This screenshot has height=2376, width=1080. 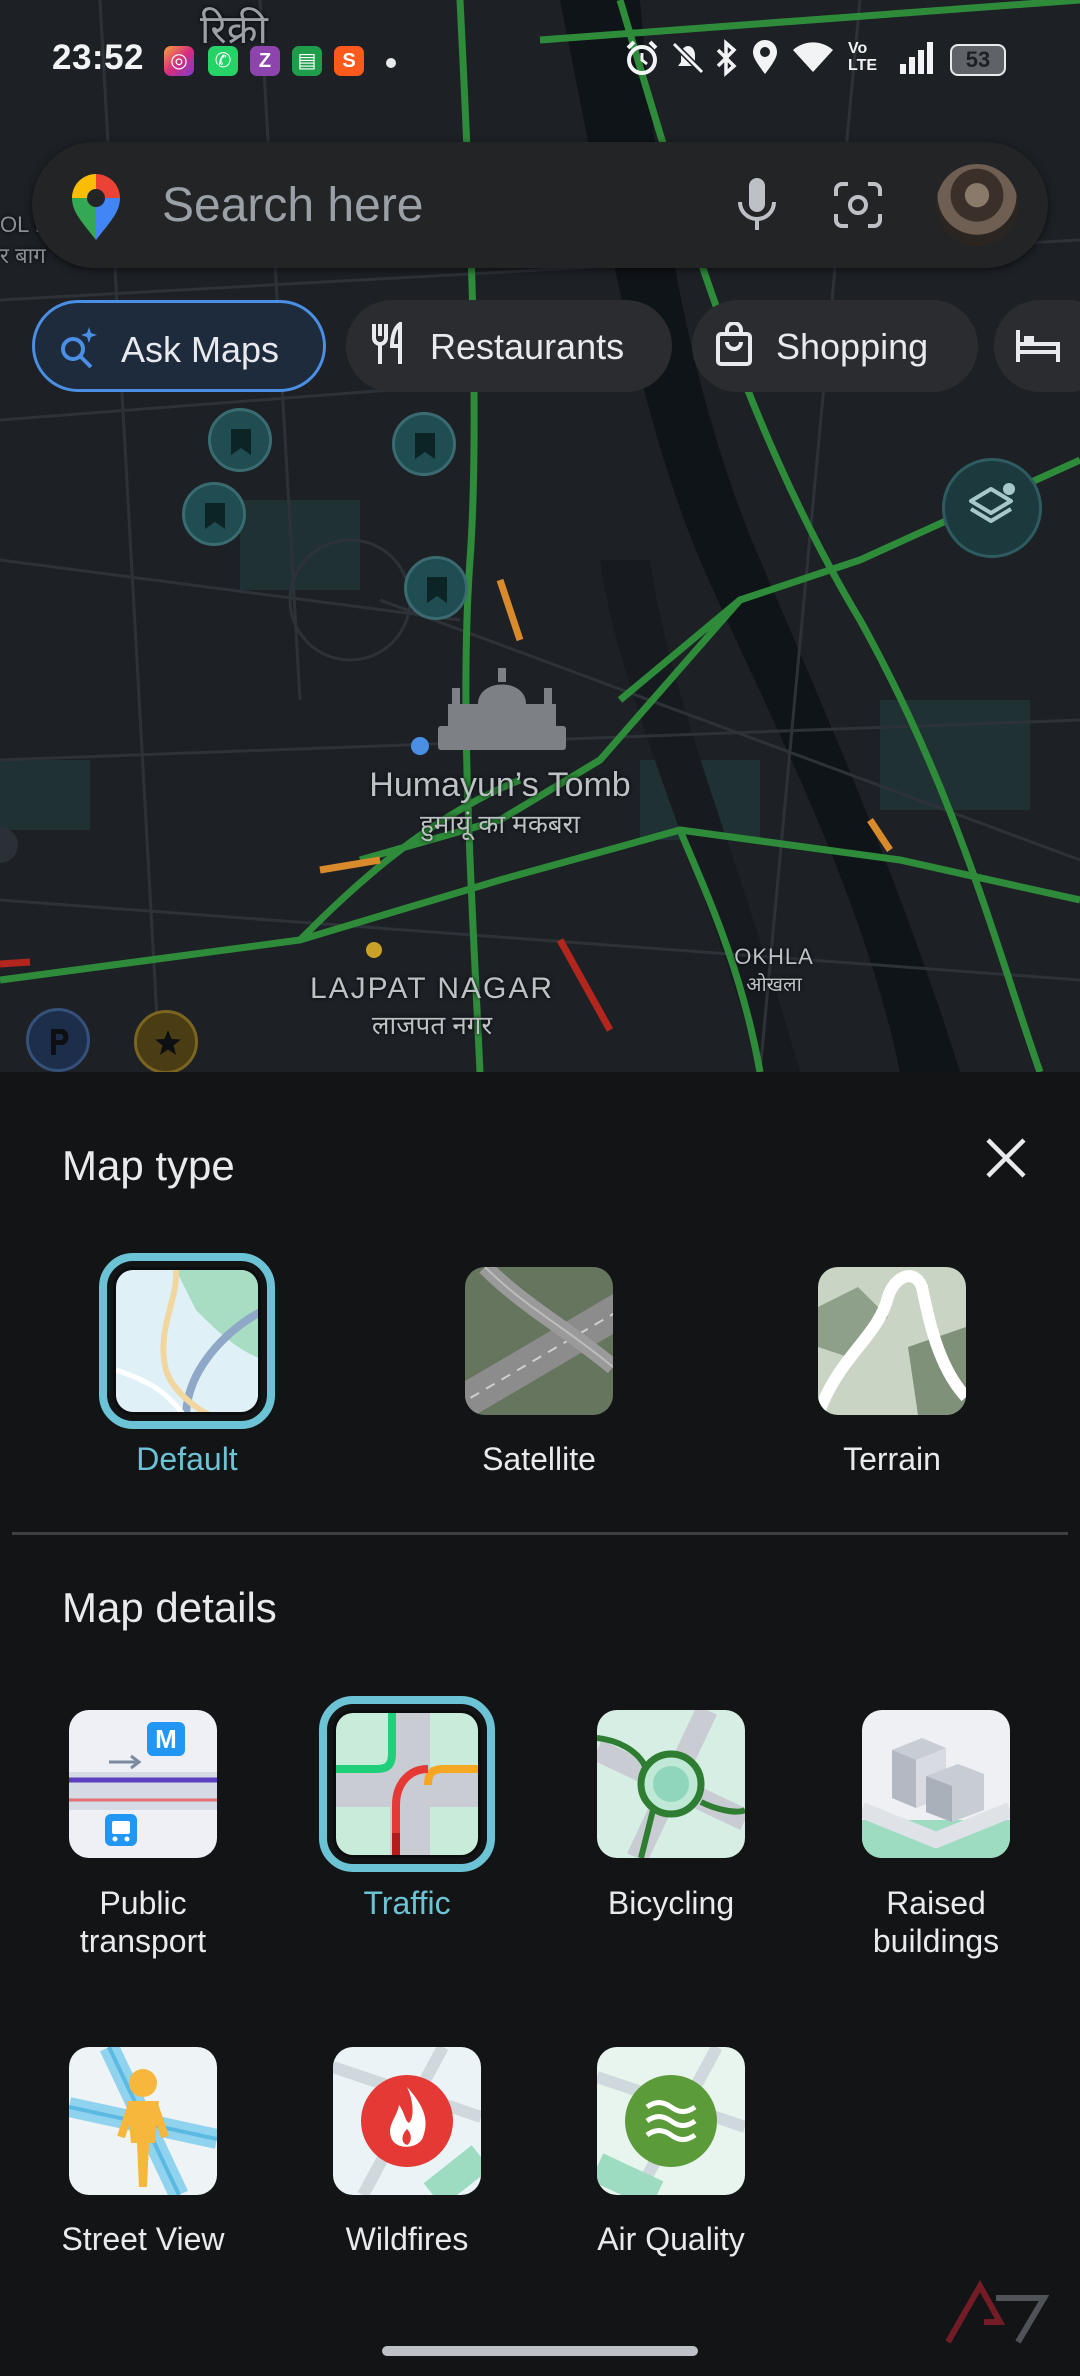 I want to click on map-type-terrain-label: Terrain, so click(x=892, y=1459).